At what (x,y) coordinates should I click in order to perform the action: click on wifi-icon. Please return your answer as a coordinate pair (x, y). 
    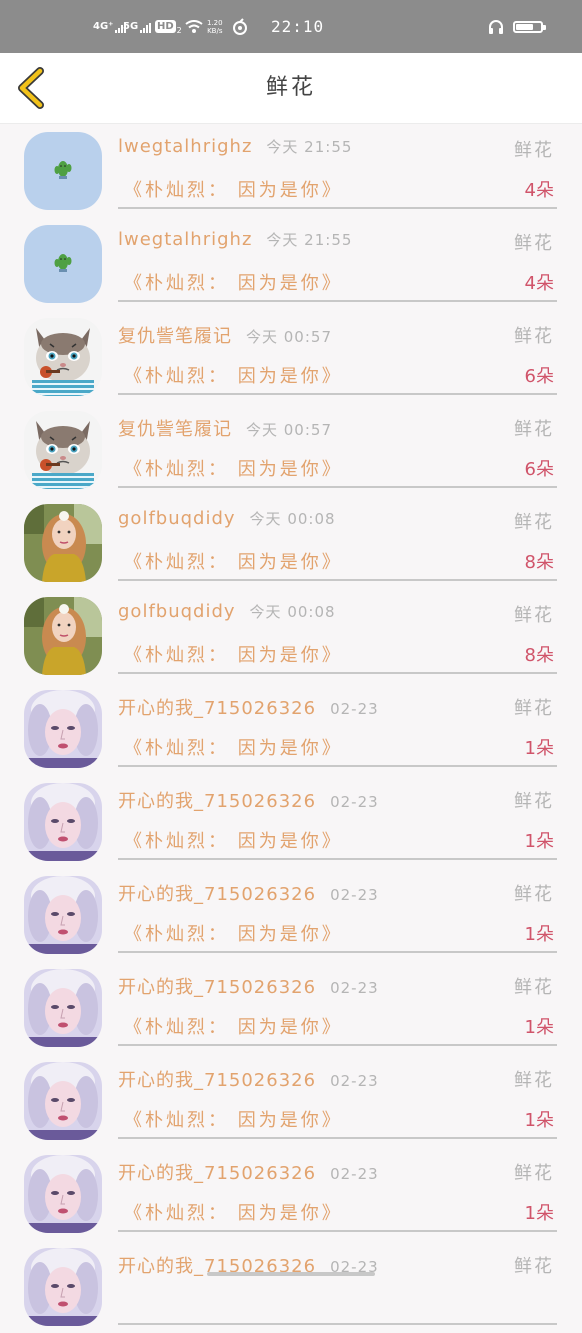
    Looking at the image, I should click on (194, 26).